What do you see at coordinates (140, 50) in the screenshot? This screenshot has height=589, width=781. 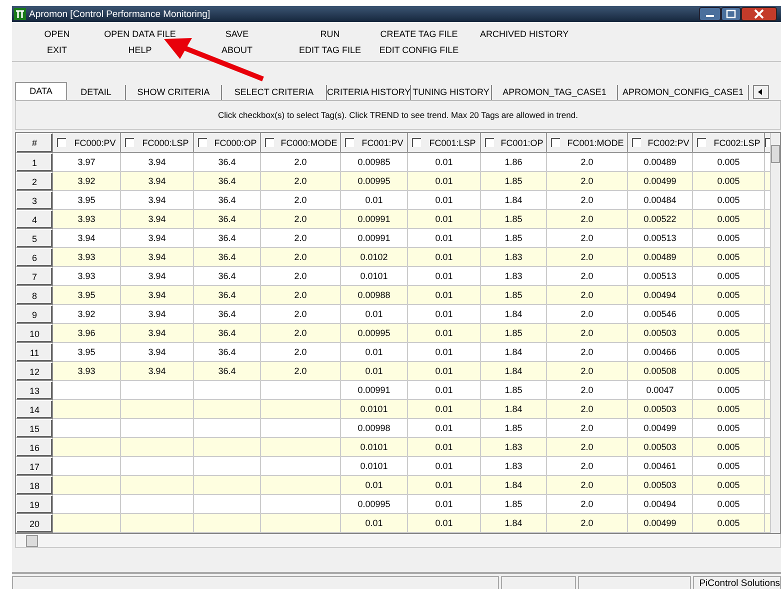 I see `menu-item: HELP` at bounding box center [140, 50].